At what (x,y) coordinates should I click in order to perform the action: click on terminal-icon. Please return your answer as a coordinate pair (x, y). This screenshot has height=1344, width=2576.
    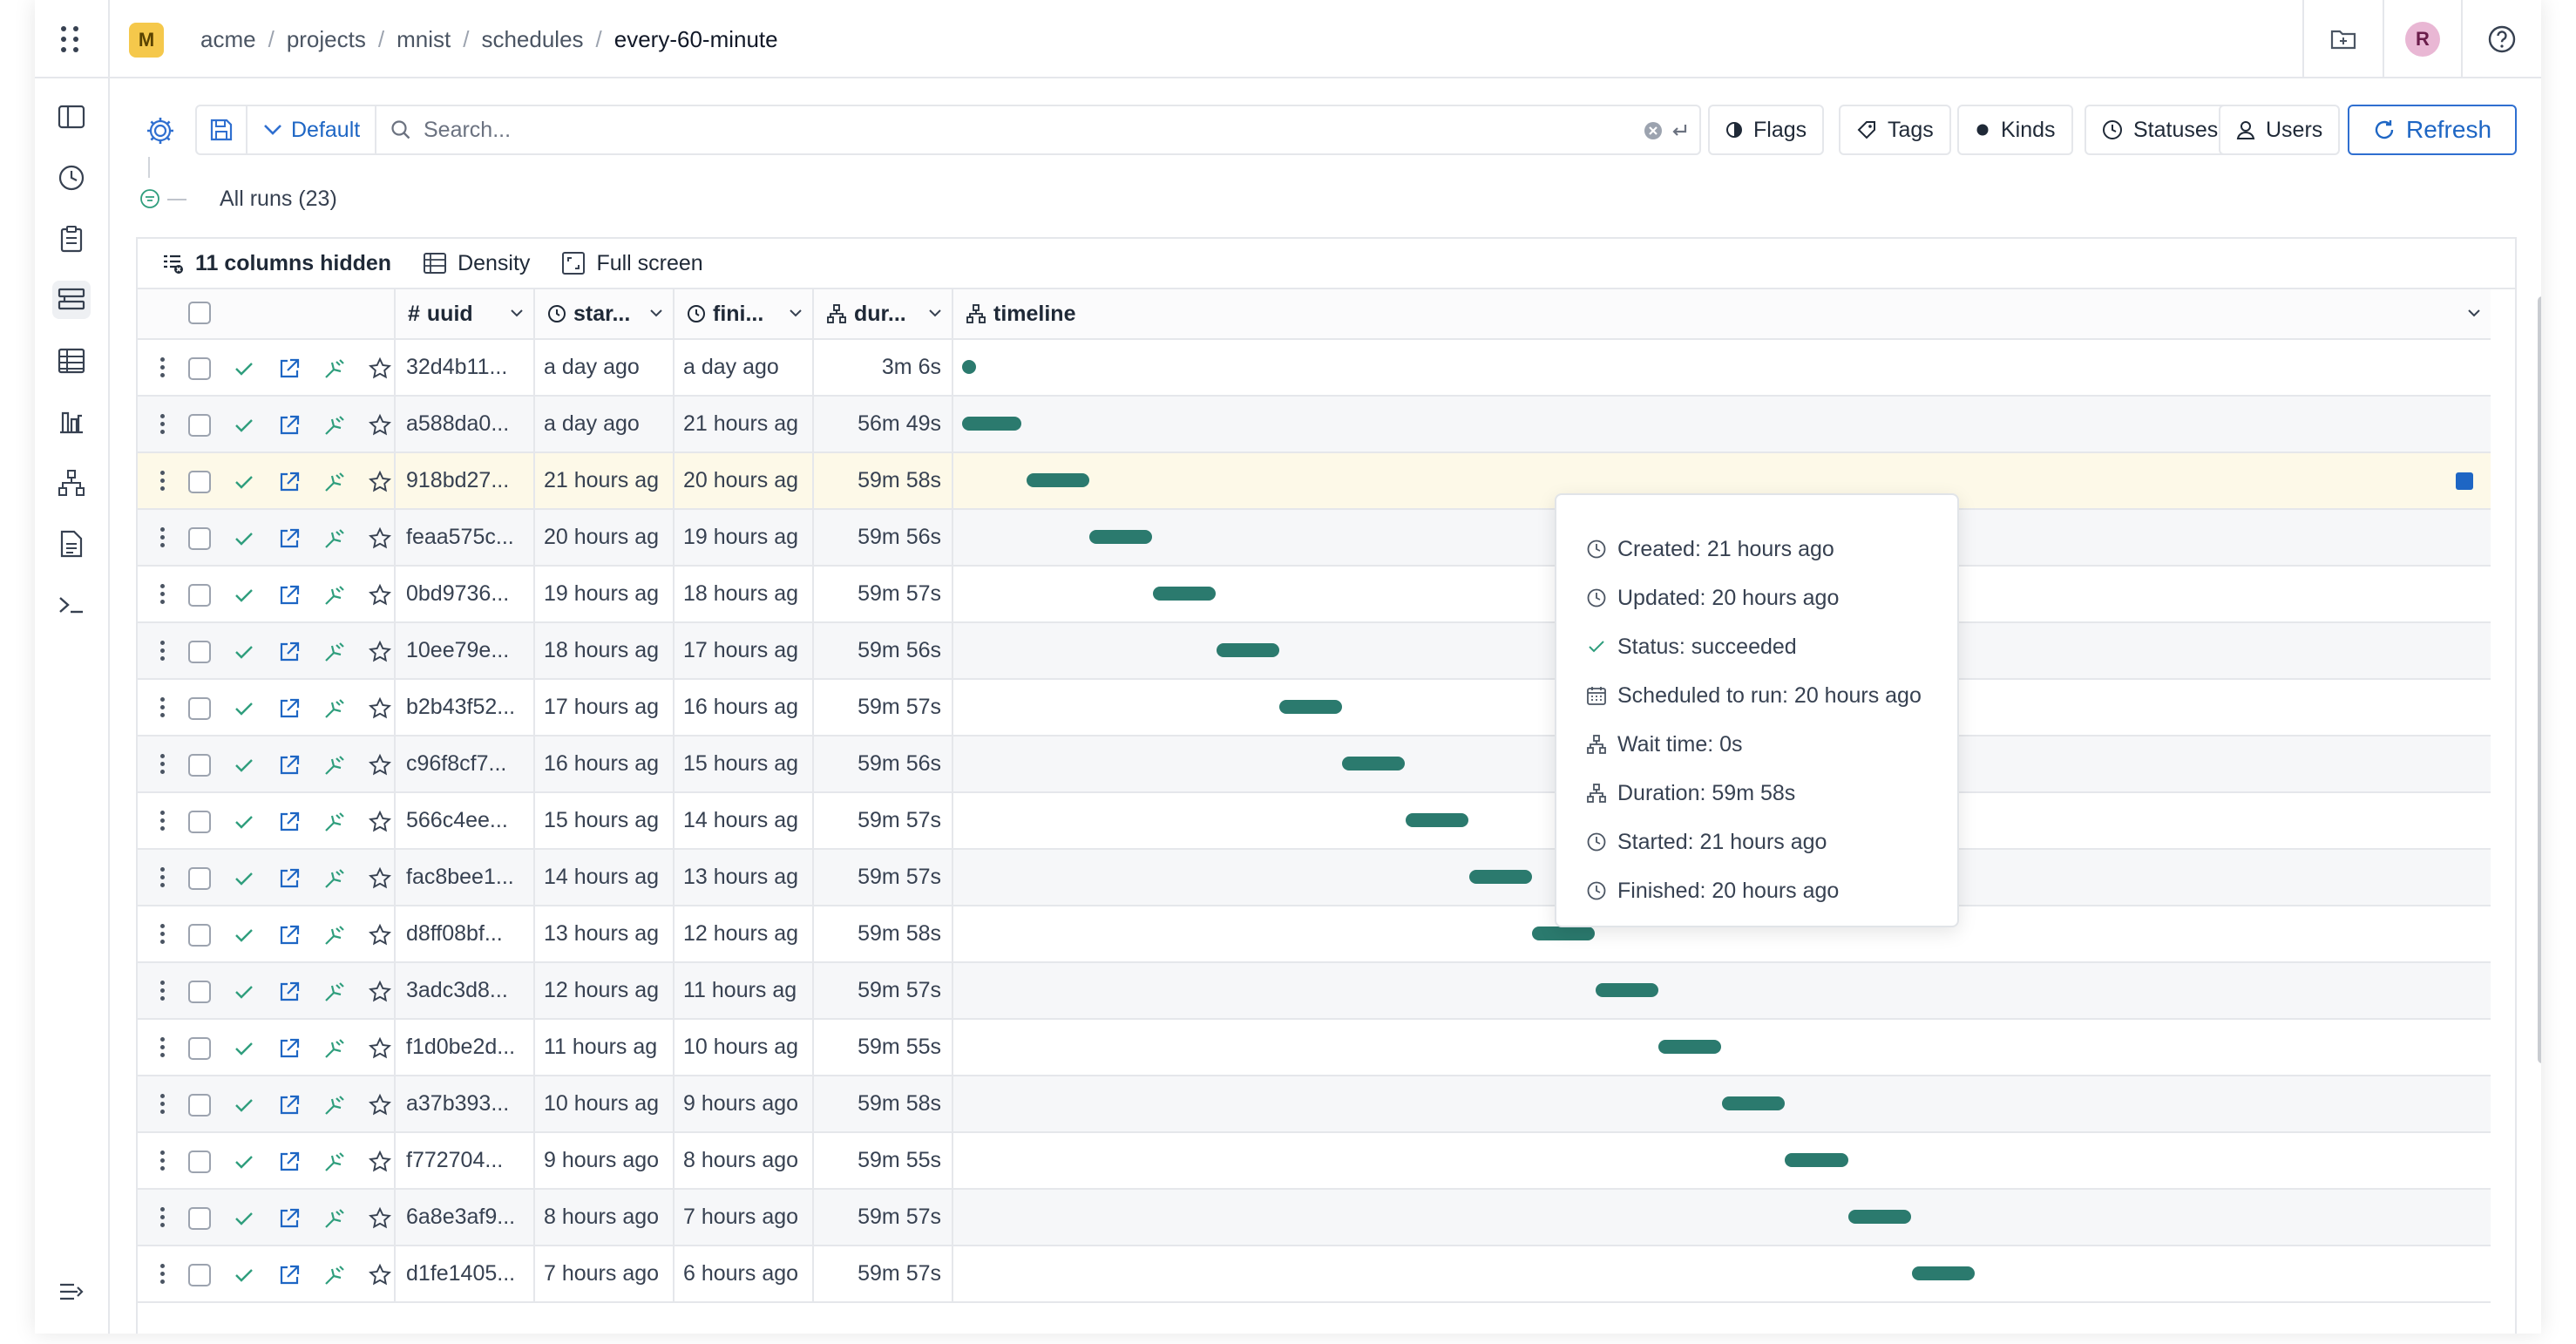
    Looking at the image, I should click on (71, 605).